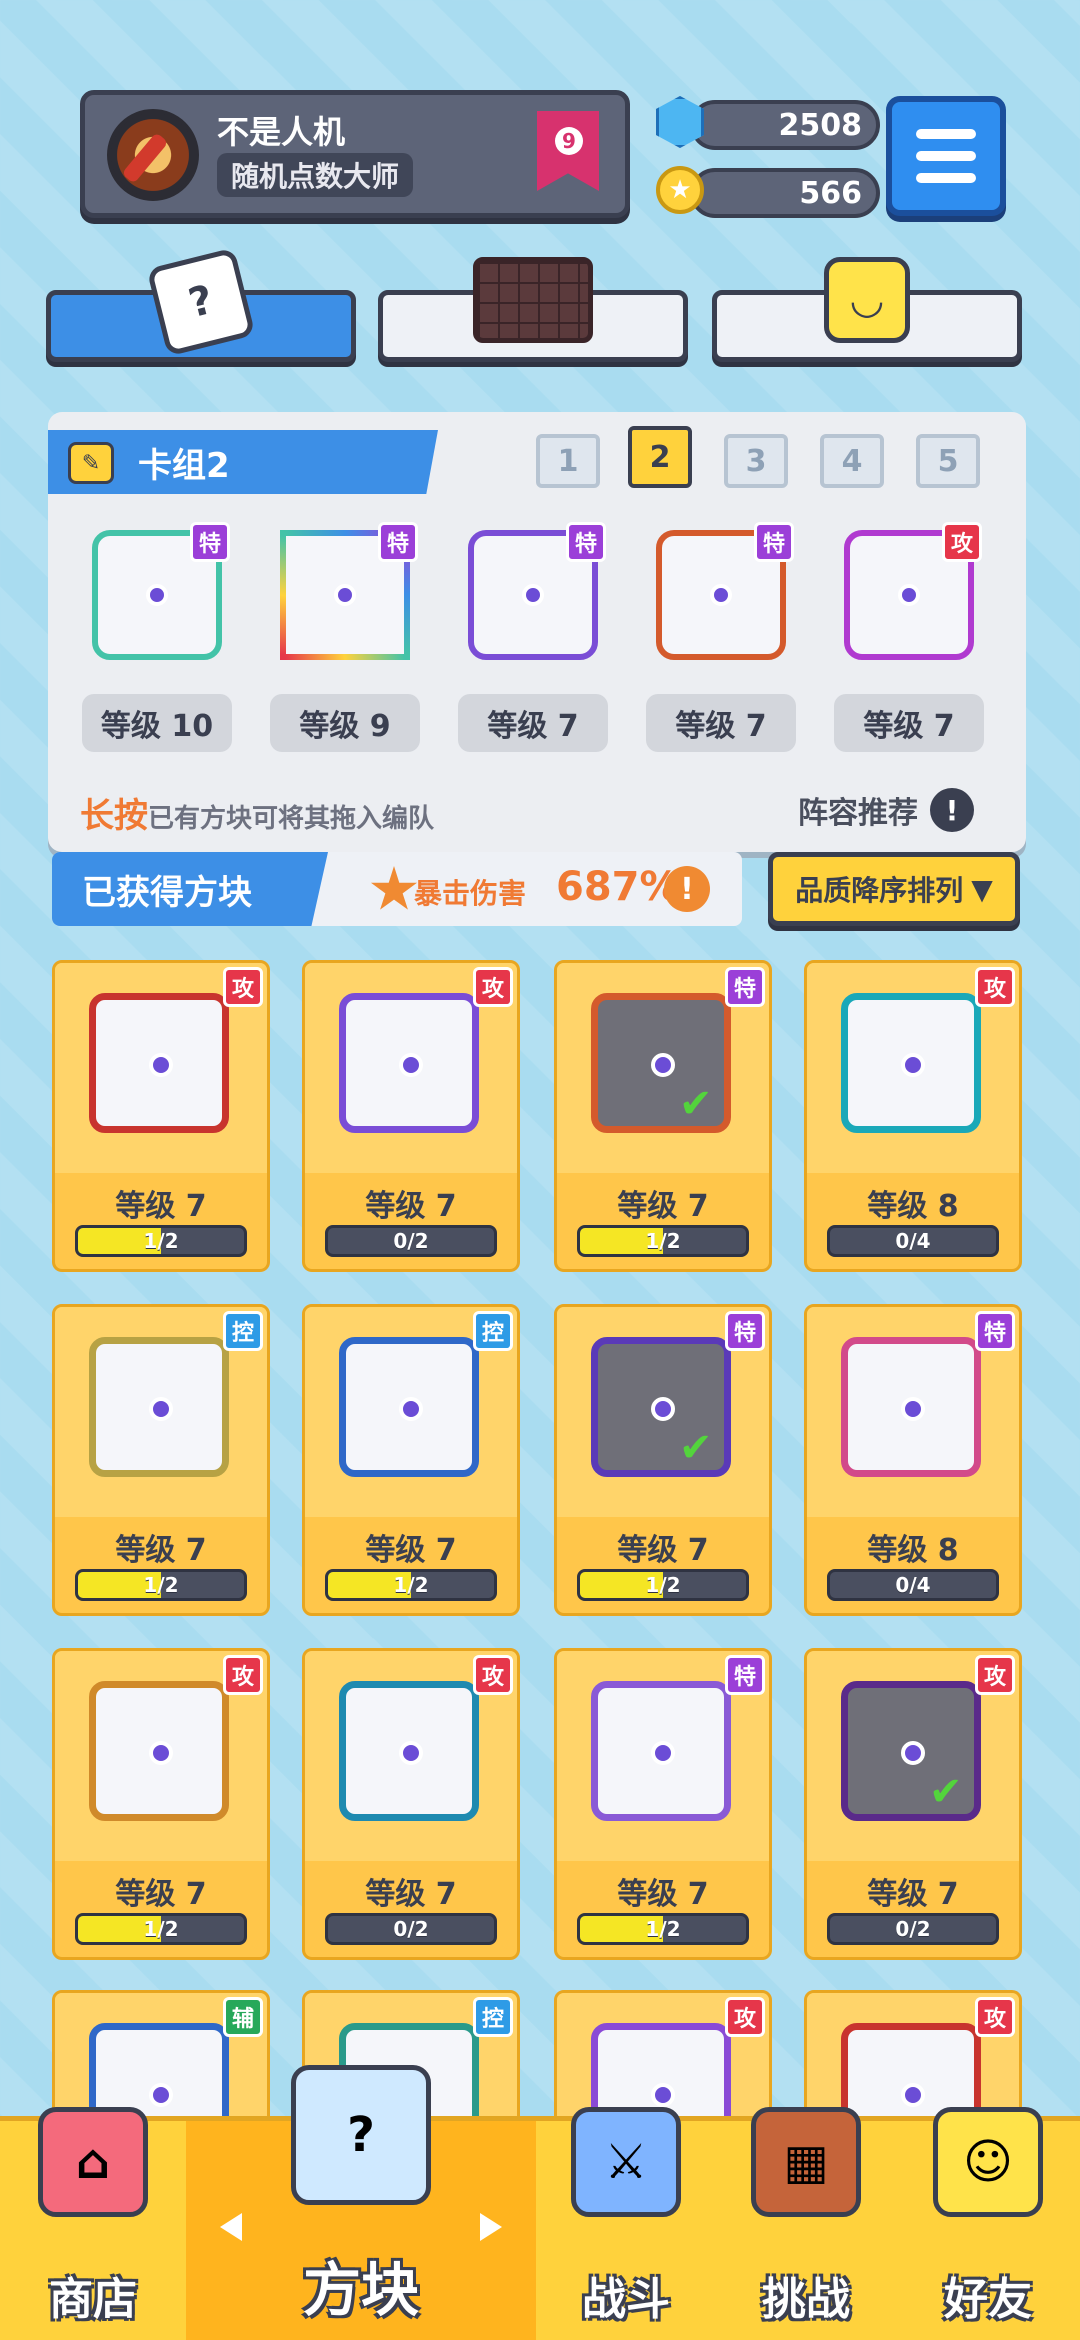  I want to click on hint-text: 已有方块可将其拖入编队, so click(291, 819).